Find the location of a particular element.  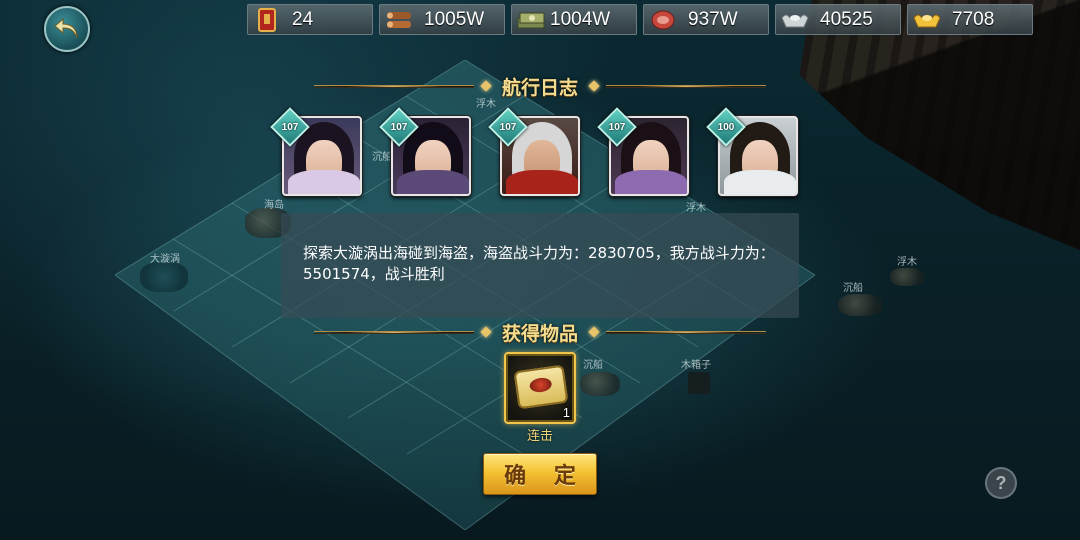

wooden-crate-terrain is located at coordinates (699, 383).